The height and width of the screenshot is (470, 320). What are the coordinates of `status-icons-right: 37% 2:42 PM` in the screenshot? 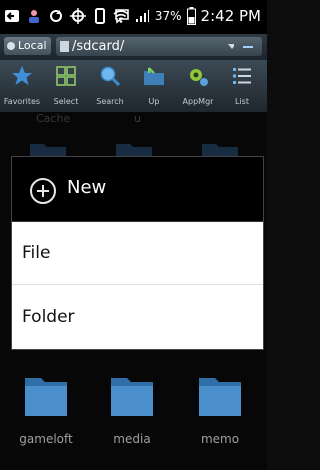 It's located at (187, 16).